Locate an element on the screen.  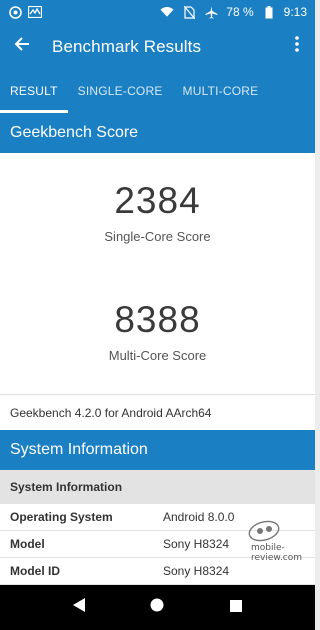
battery-icon is located at coordinates (269, 12).